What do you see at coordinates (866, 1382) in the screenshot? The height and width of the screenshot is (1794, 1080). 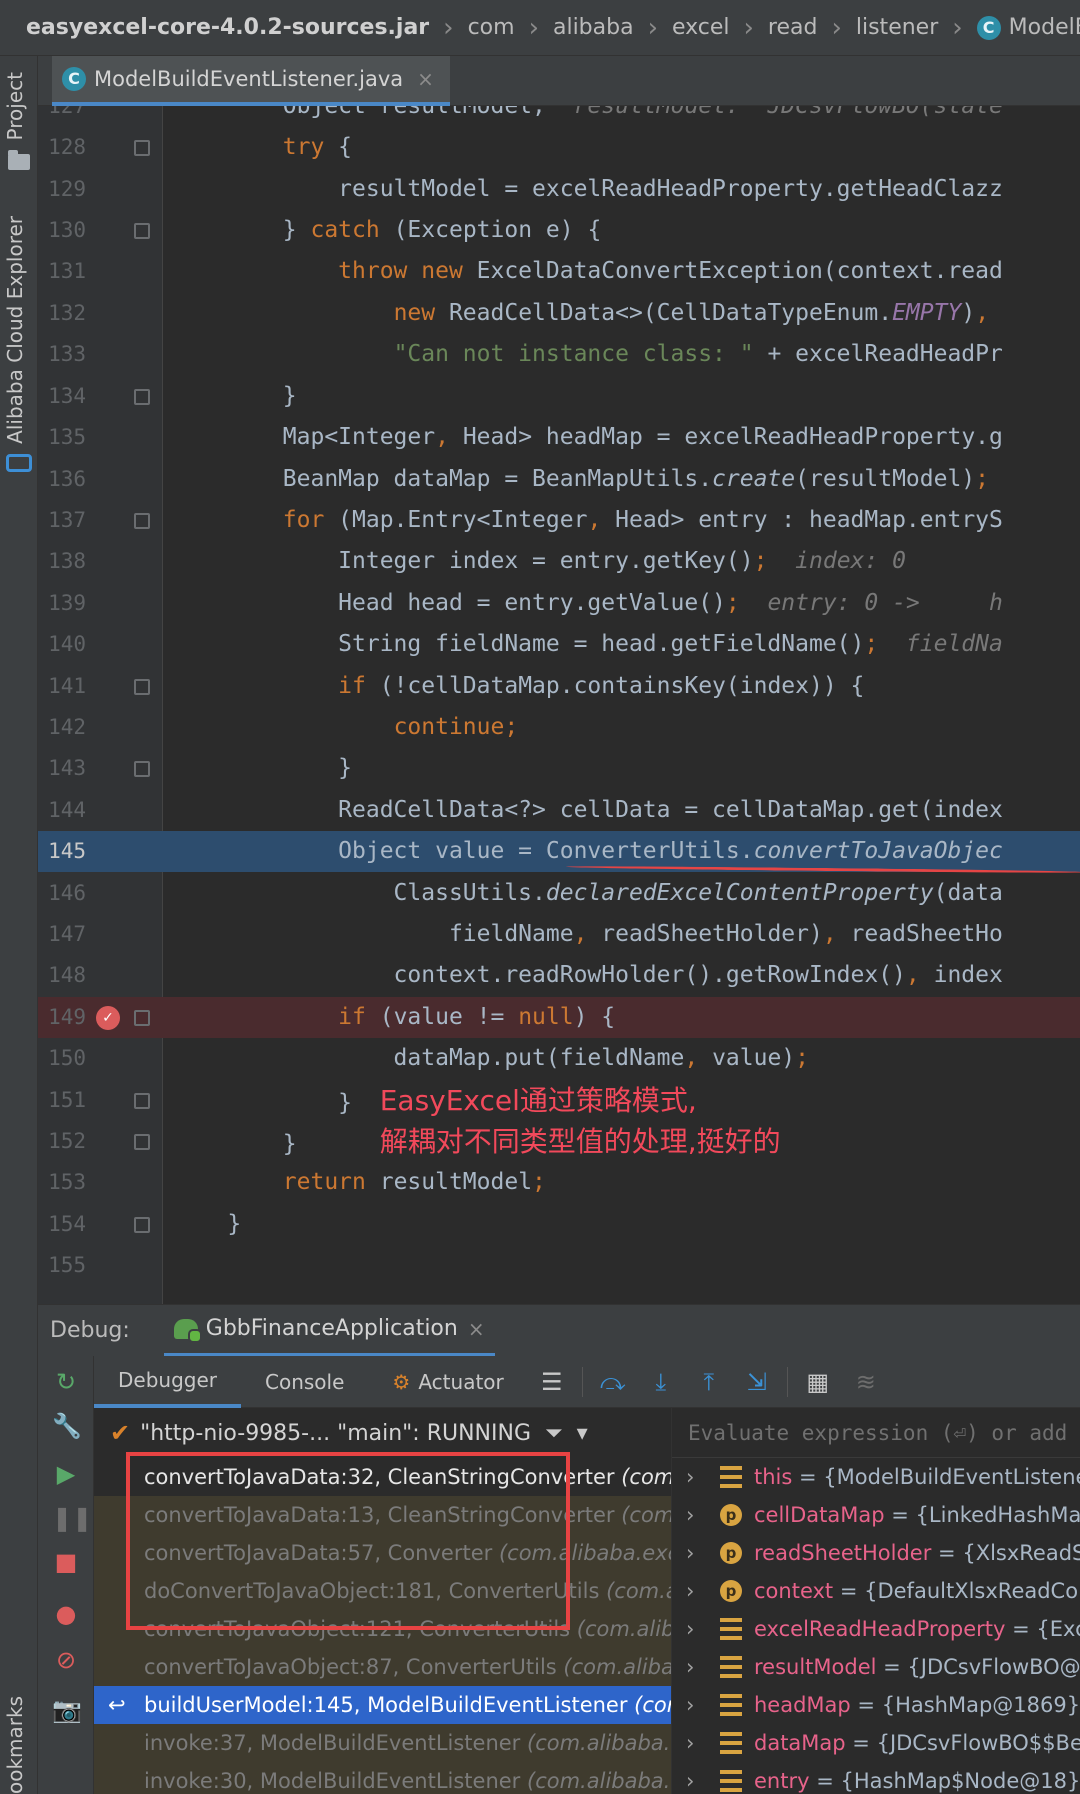 I see `trace-icon: ≋` at bounding box center [866, 1382].